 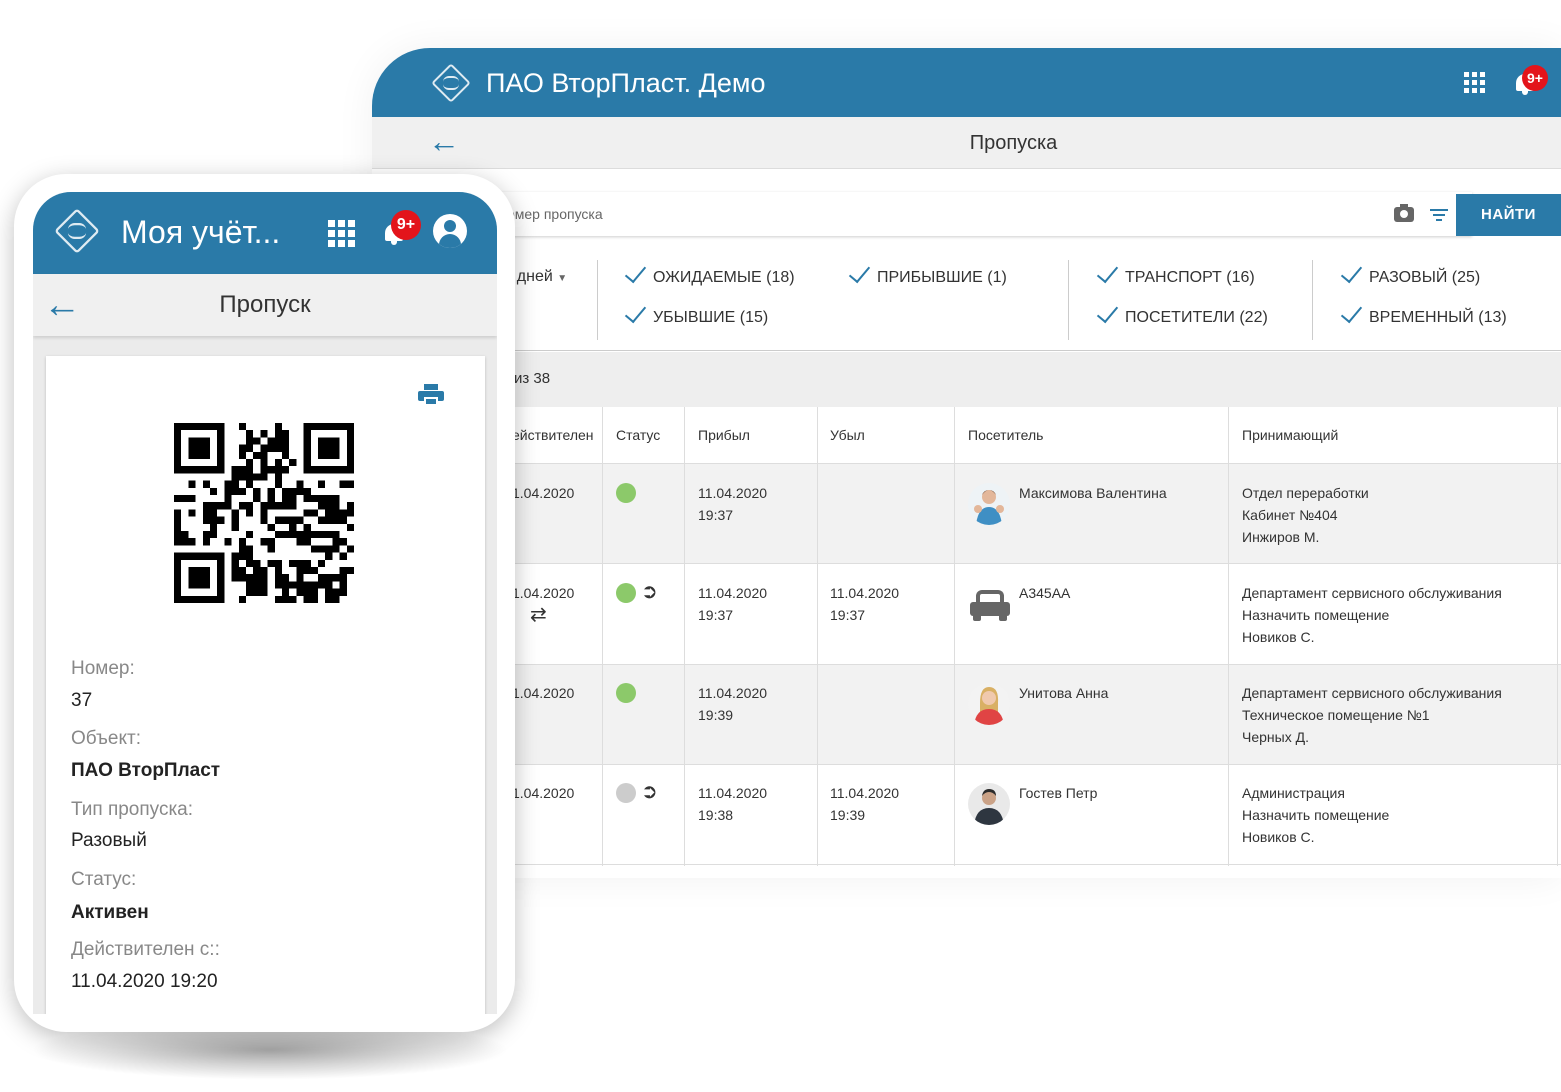 I want to click on col-arrived: Прибыл, so click(x=724, y=435).